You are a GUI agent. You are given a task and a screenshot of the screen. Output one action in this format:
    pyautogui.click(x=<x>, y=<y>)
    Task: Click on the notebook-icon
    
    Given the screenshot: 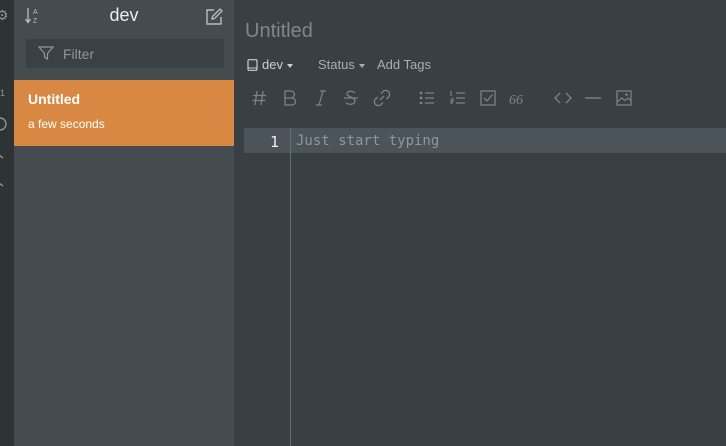 What is the action you would take?
    pyautogui.click(x=252, y=65)
    